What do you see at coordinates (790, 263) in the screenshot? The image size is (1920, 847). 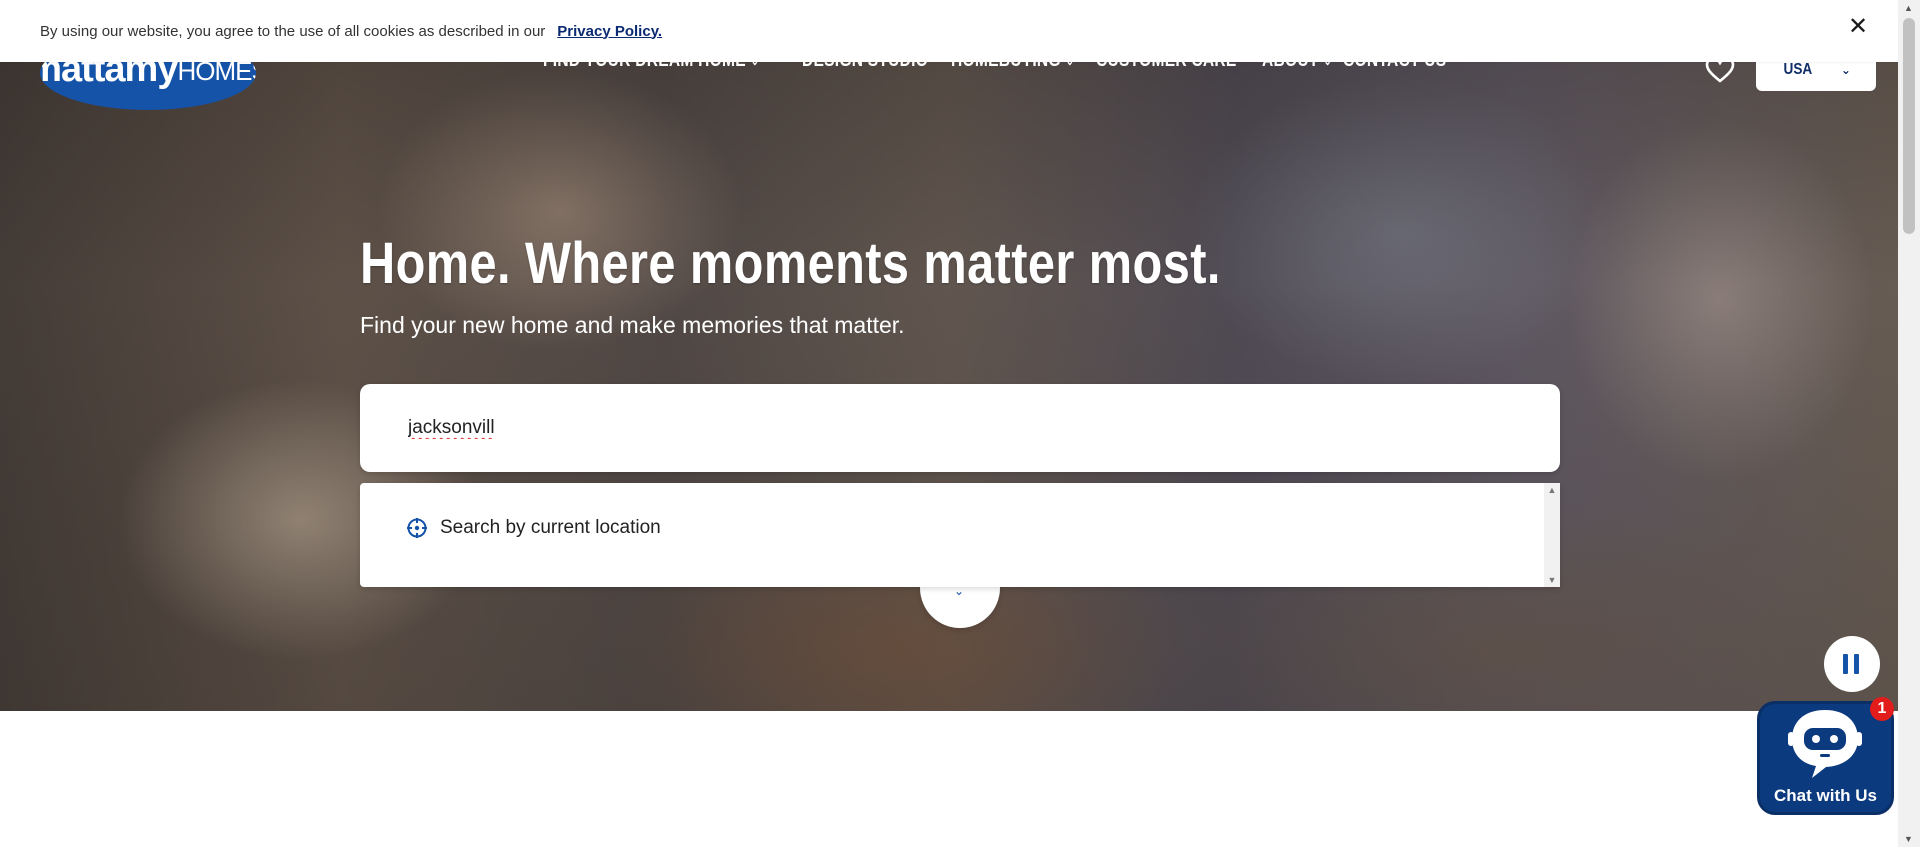 I see `hero-headline: Home. Where moments matter most.` at bounding box center [790, 263].